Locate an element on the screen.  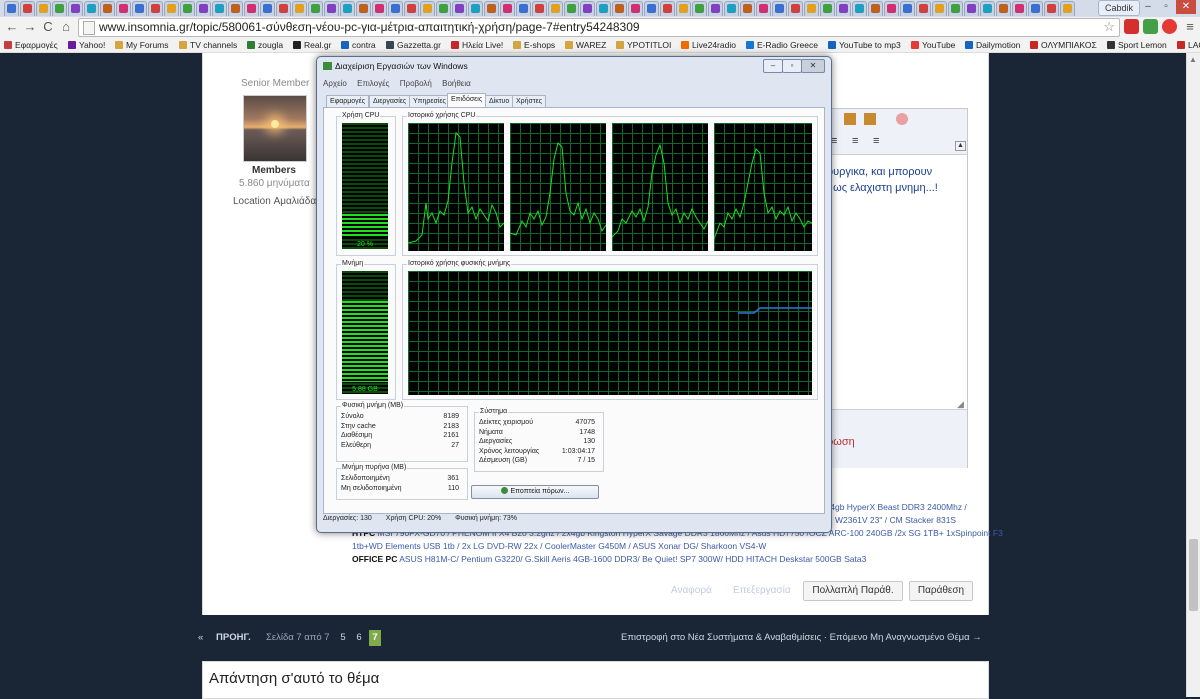
signature-line1-tail: x4gb HyperX Beast DDR3 2400Mhz / is located at coordinates (896, 507).